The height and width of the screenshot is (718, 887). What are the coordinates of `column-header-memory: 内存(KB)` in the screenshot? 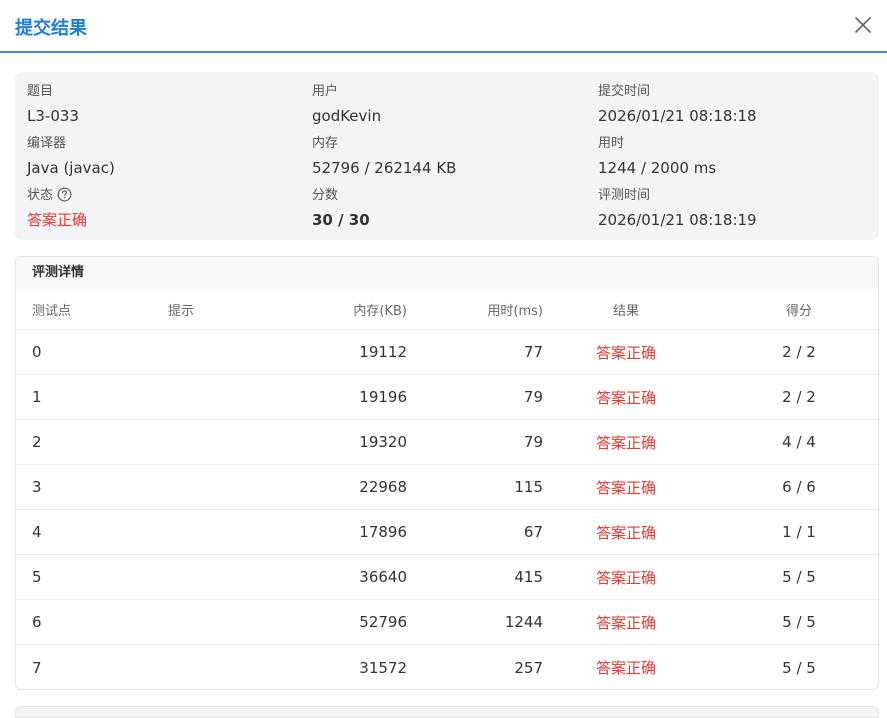 It's located at (380, 311).